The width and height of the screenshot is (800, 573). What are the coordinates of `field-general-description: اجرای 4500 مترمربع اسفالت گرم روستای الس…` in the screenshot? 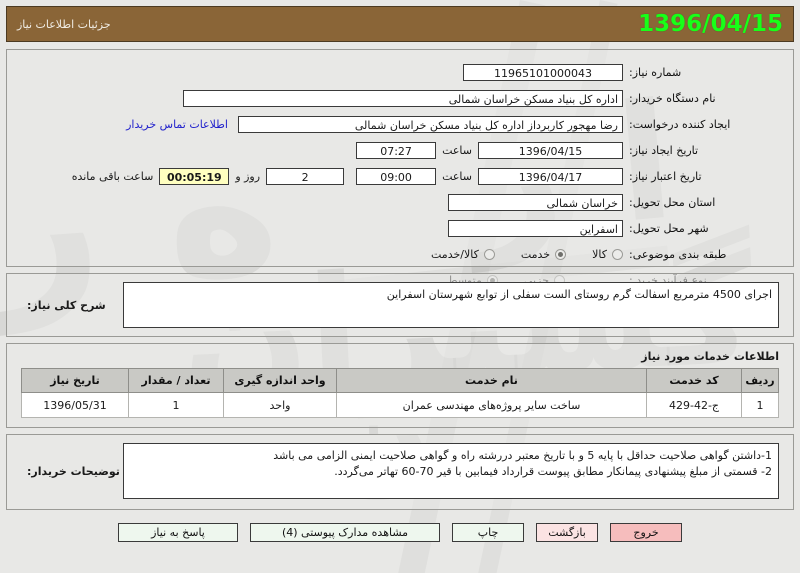 It's located at (451, 305).